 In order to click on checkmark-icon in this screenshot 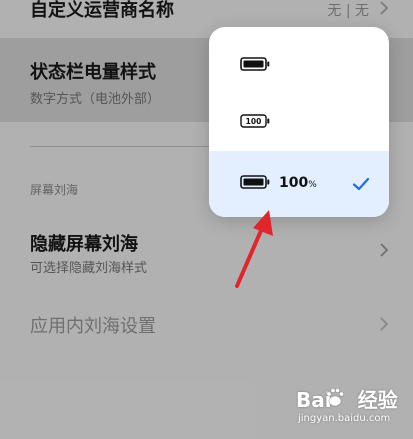, I will do `click(361, 184)`.